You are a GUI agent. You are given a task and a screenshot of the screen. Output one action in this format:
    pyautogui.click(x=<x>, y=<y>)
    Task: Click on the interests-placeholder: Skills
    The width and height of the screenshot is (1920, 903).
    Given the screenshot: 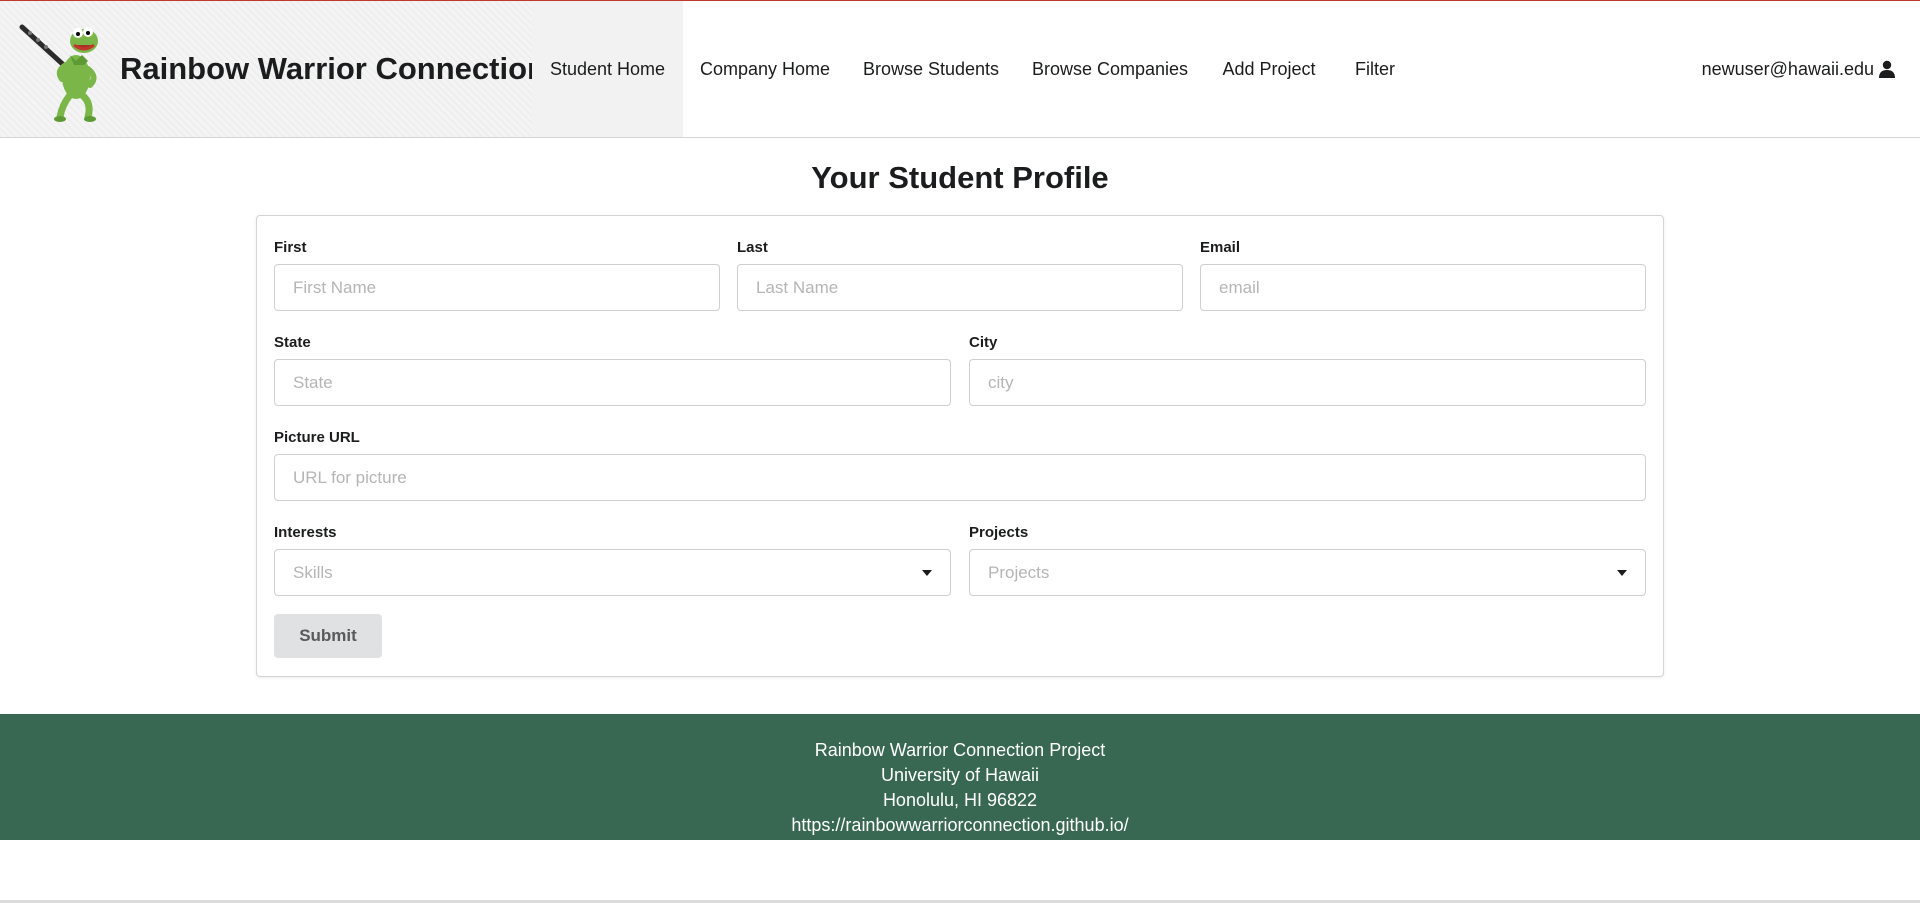 What is the action you would take?
    pyautogui.click(x=313, y=572)
    